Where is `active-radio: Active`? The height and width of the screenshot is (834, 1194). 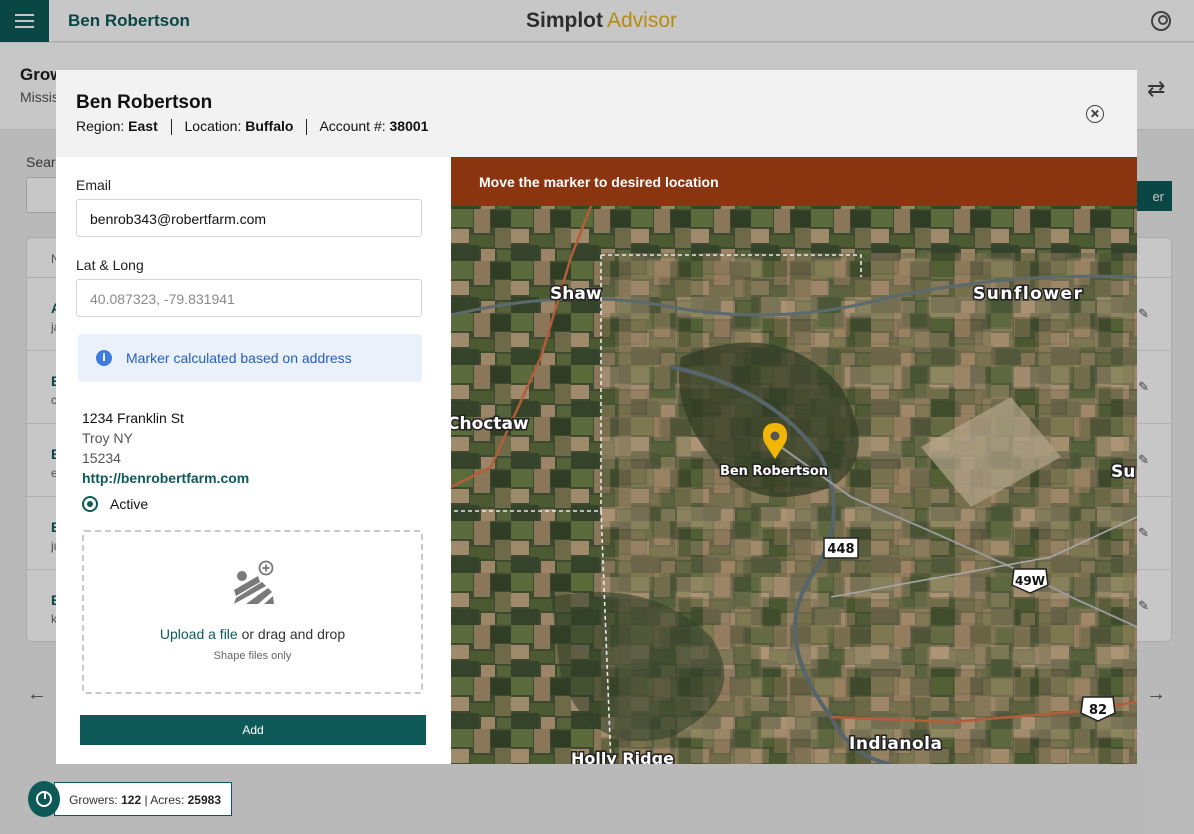
active-radio: Active is located at coordinates (115, 504).